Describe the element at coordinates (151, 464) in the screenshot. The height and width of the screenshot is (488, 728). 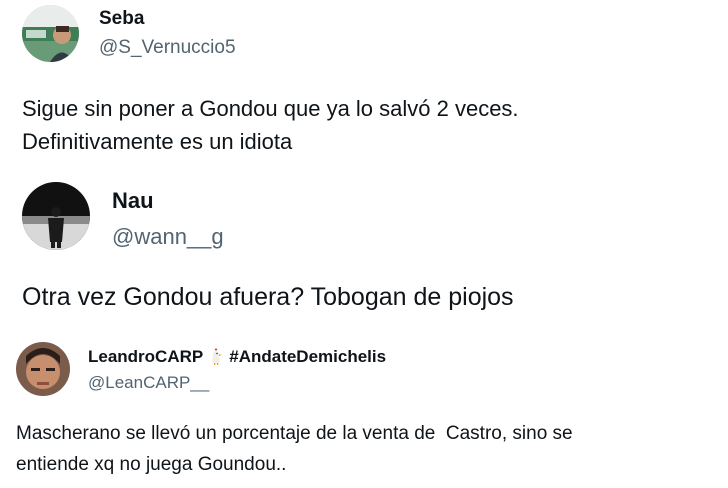
I see `tweet-text-line: entiende xq no juega Goundou..` at that location.